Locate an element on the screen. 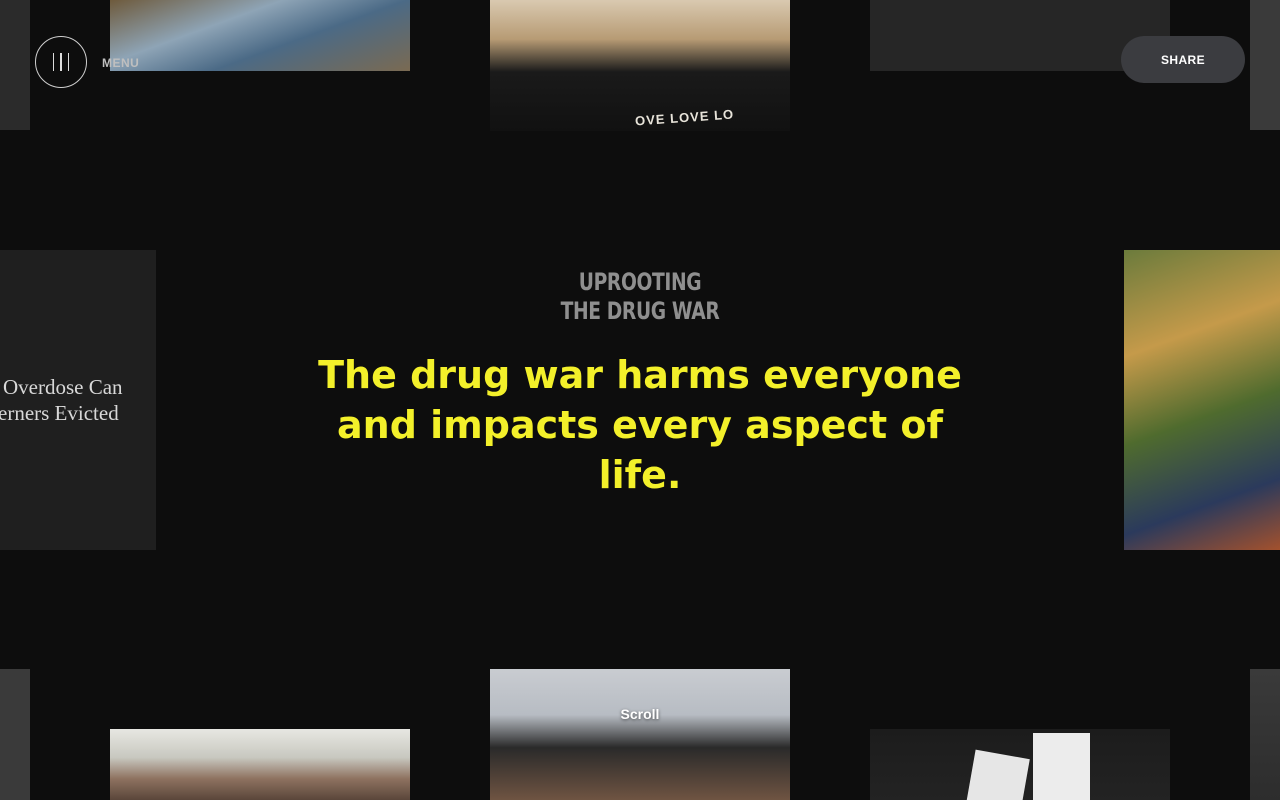 The width and height of the screenshot is (1280, 800). article-title-line-1: Overdose Can is located at coordinates (63, 387).